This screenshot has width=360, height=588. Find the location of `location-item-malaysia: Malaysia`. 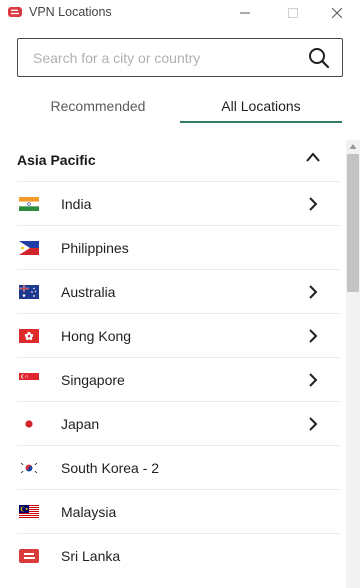

location-item-malaysia: Malaysia is located at coordinates (178, 511).